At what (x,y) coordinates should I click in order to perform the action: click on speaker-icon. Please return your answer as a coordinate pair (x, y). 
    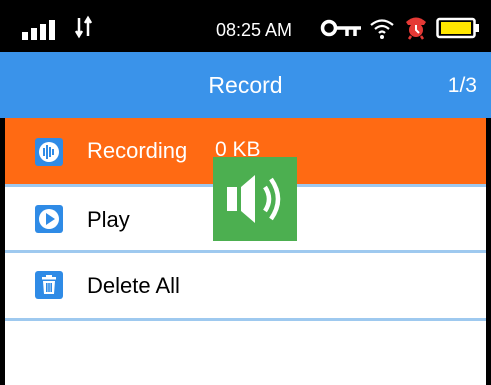
    Looking at the image, I should click on (254, 199).